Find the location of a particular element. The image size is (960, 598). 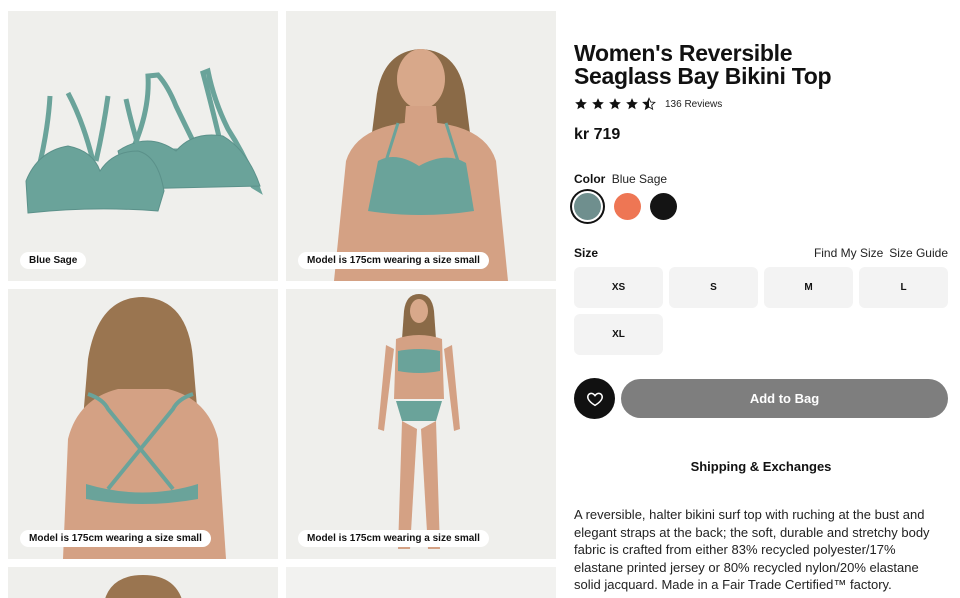

size-guide-link: Size Guide is located at coordinates (918, 253).